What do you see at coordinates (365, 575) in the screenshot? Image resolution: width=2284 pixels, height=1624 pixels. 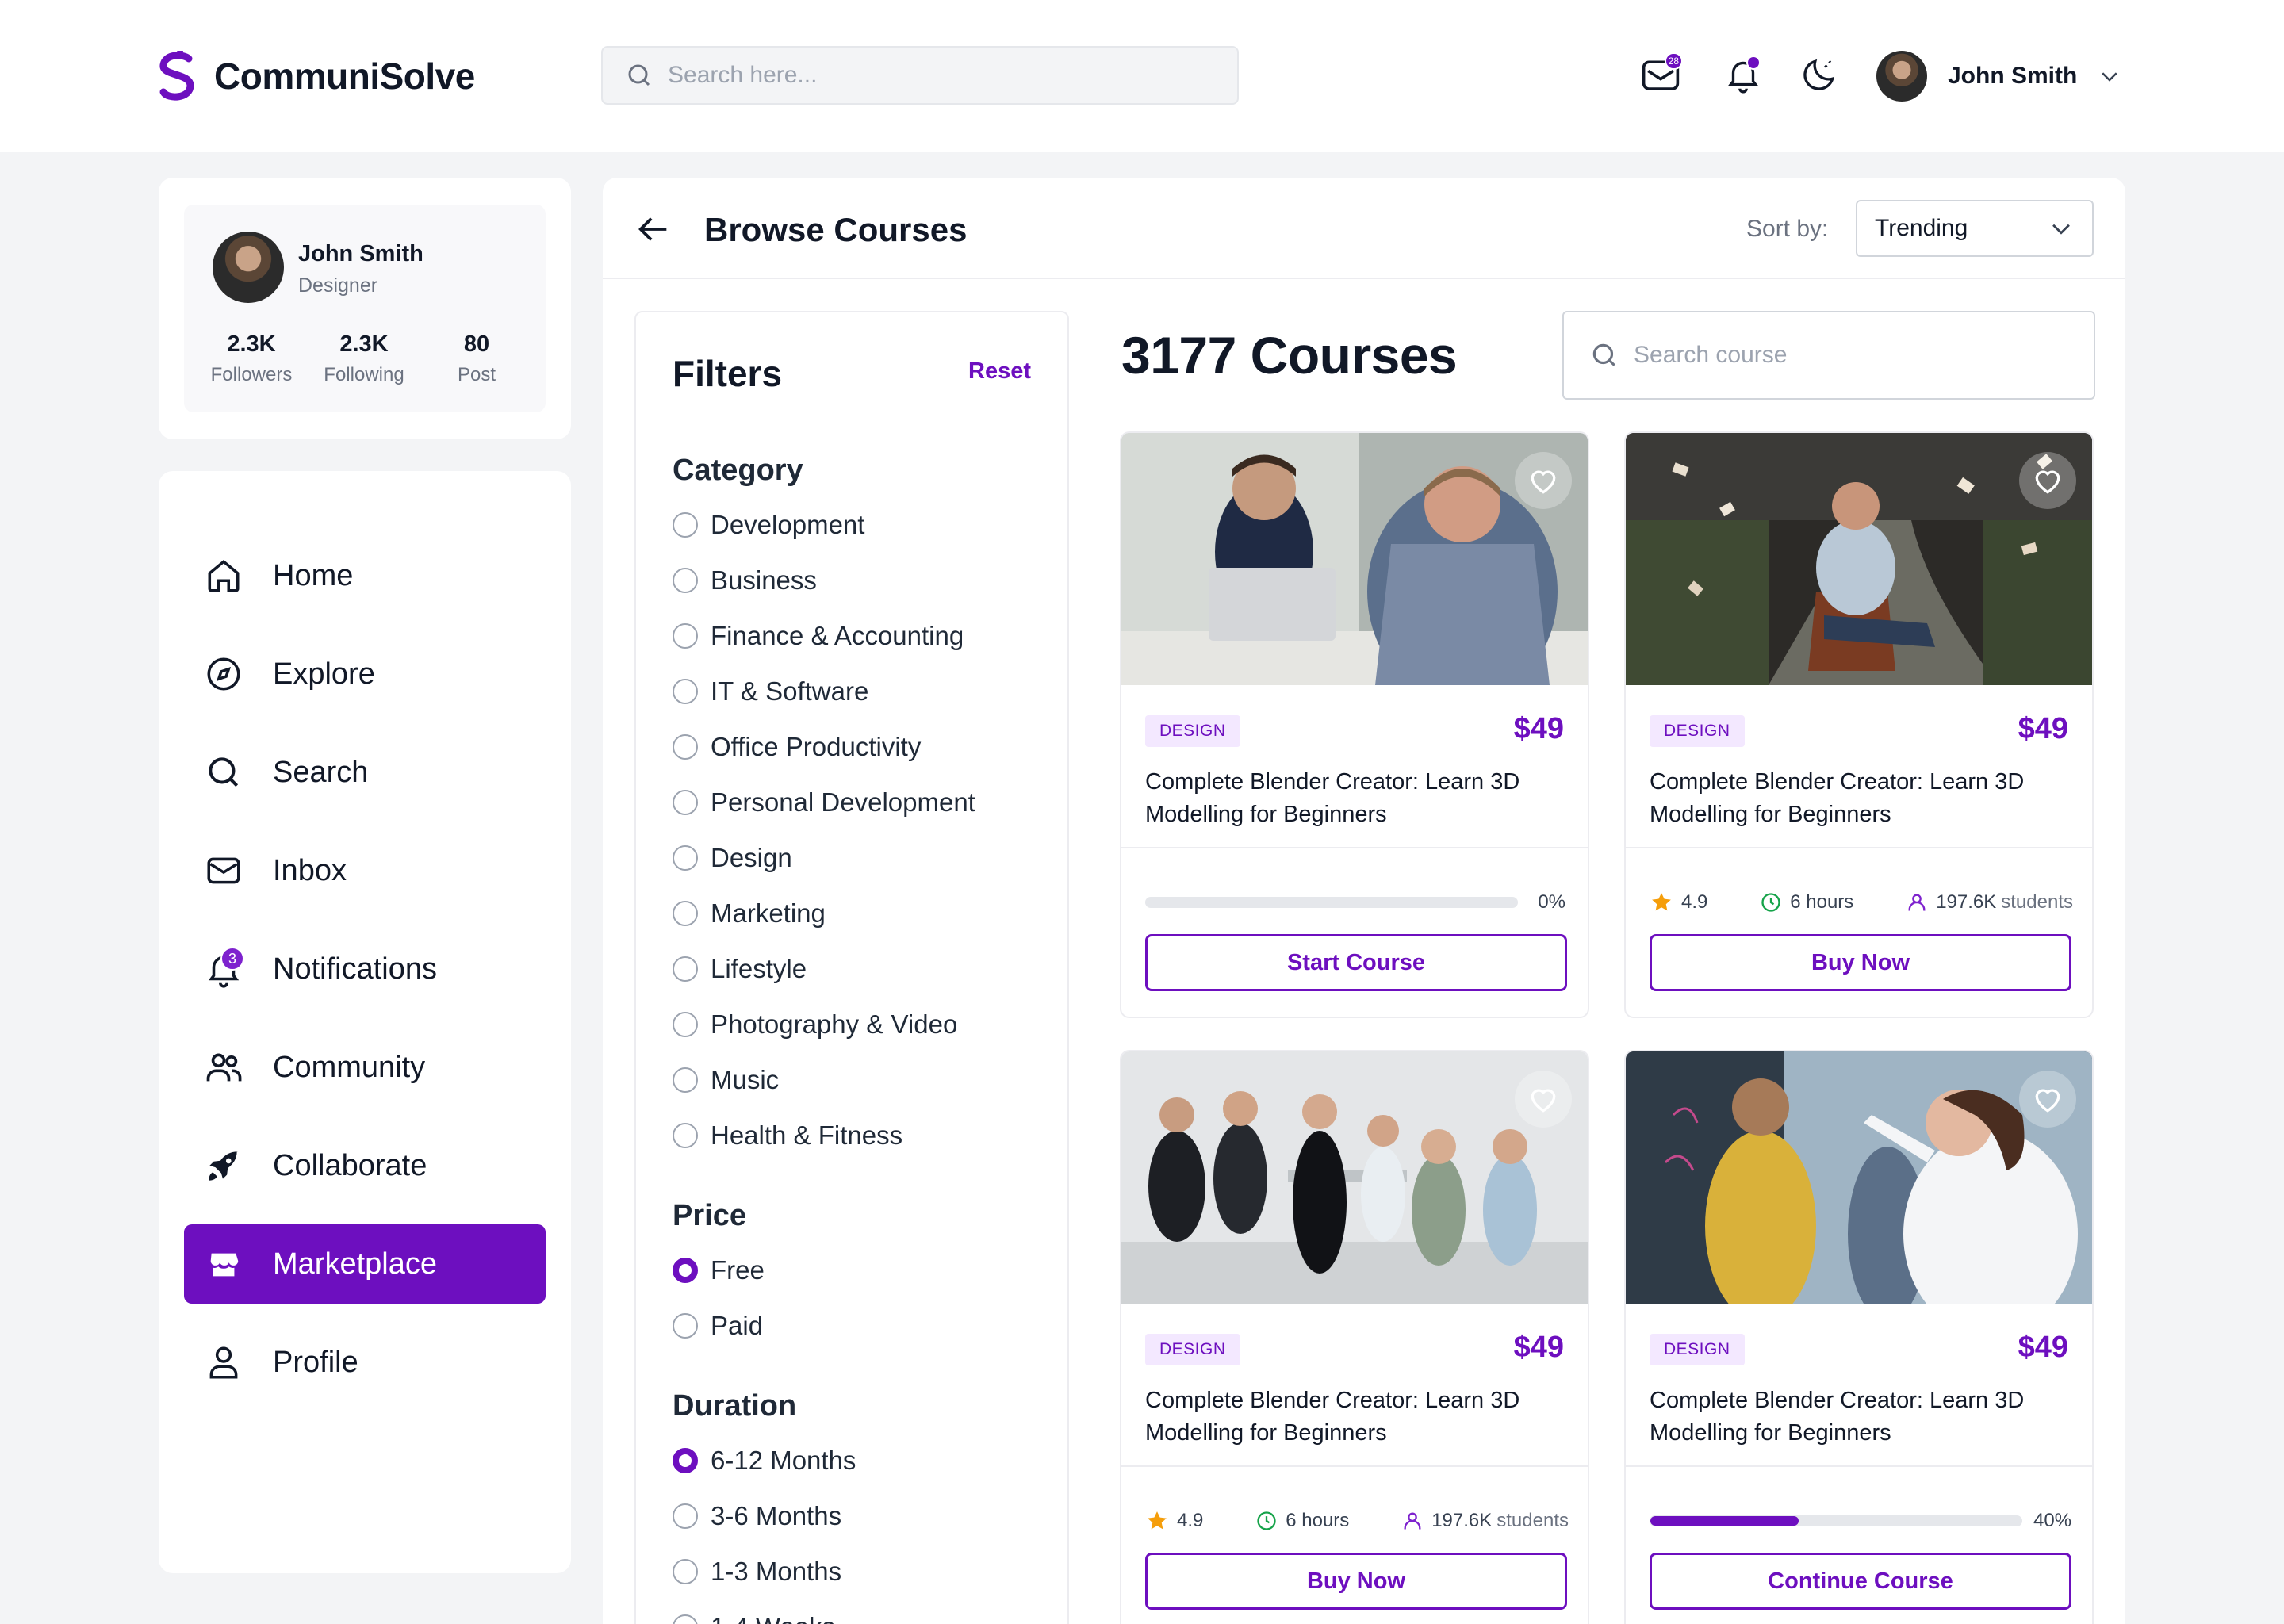 I see `sidebar-item-home: Home` at bounding box center [365, 575].